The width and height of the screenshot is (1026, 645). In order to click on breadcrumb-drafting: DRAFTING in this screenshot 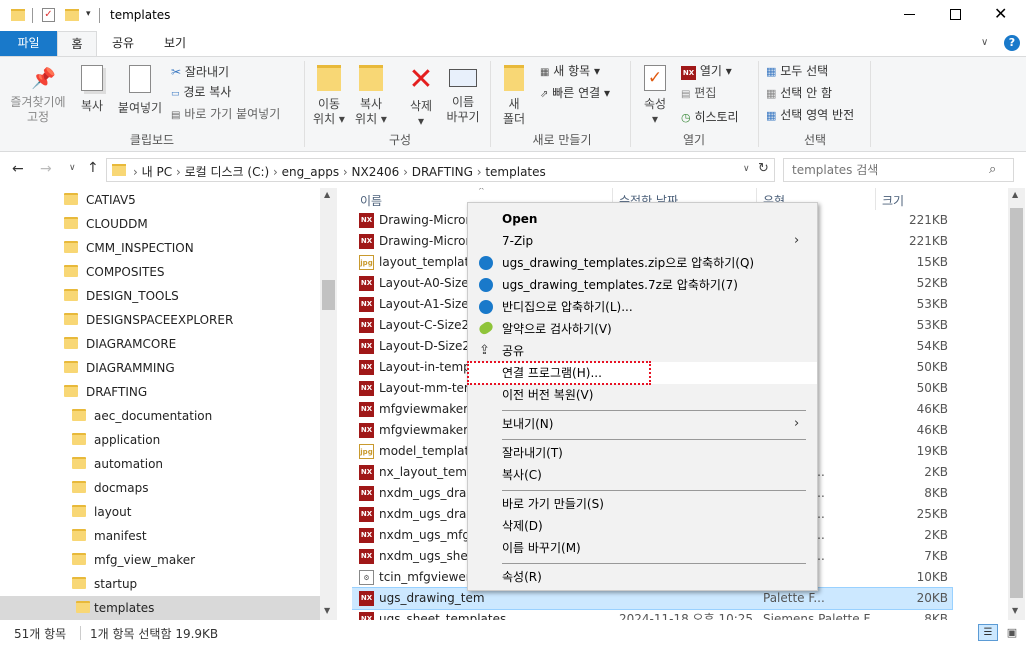, I will do `click(442, 172)`.